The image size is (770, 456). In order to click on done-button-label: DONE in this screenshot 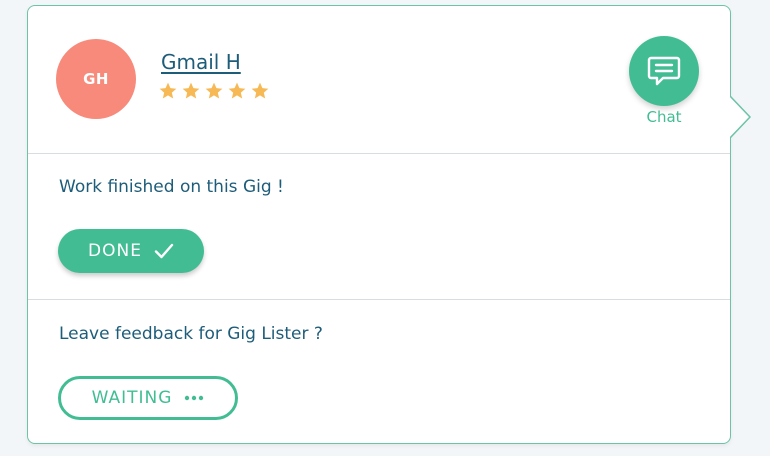, I will do `click(115, 251)`.